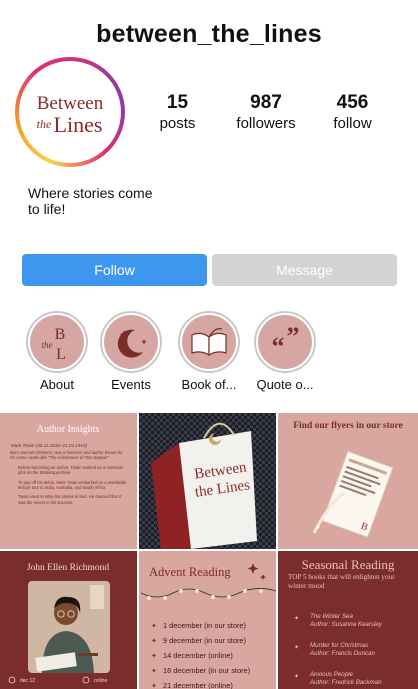 The height and width of the screenshot is (689, 418). I want to click on profile-avatar: Between the Lines, so click(70, 112).